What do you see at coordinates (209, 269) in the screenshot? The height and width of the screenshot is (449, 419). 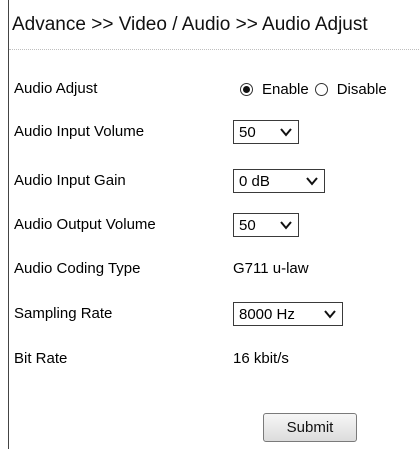 I see `audio-coding-type-row: Audio Coding Type G711 u-law` at bounding box center [209, 269].